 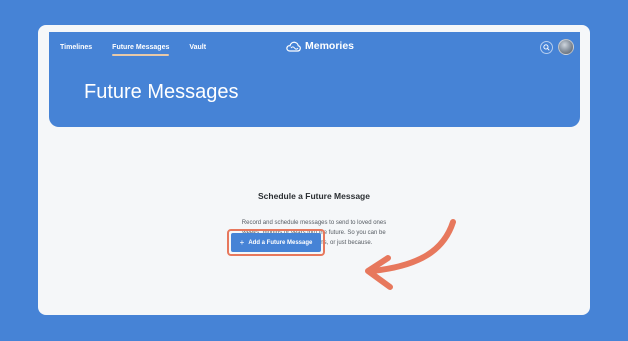 I want to click on brand-logo: Memories, so click(x=320, y=46).